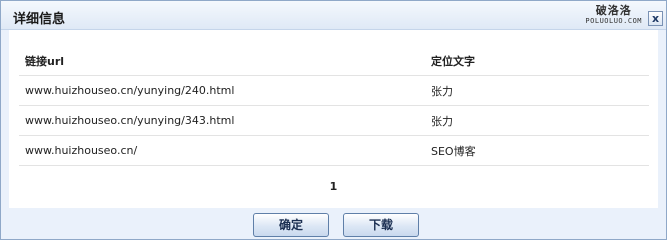 The image size is (667, 240). Describe the element at coordinates (39, 19) in the screenshot. I see `dialog-title: 详细信息` at that location.